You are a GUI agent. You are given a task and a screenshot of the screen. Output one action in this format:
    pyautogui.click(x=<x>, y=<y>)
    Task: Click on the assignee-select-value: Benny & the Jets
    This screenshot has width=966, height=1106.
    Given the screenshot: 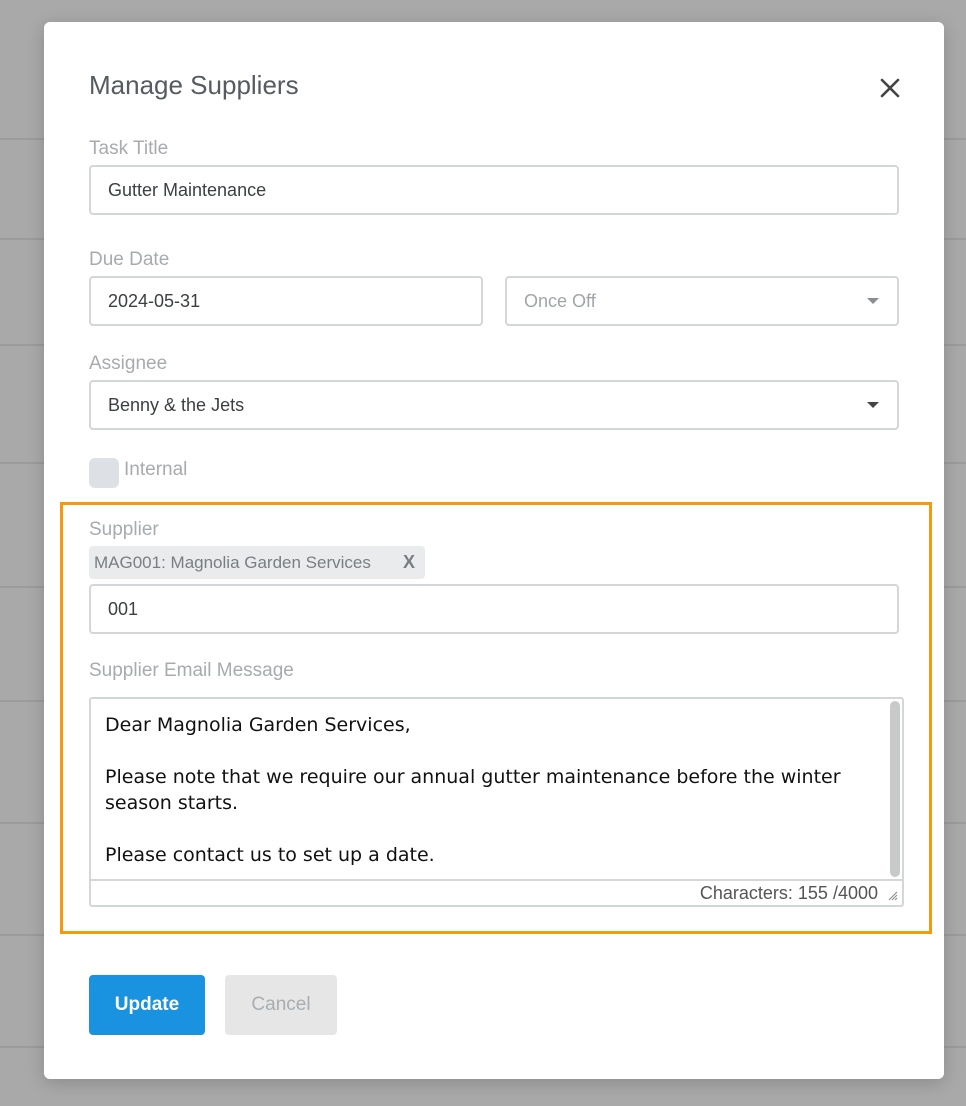 What is the action you would take?
    pyautogui.click(x=176, y=404)
    